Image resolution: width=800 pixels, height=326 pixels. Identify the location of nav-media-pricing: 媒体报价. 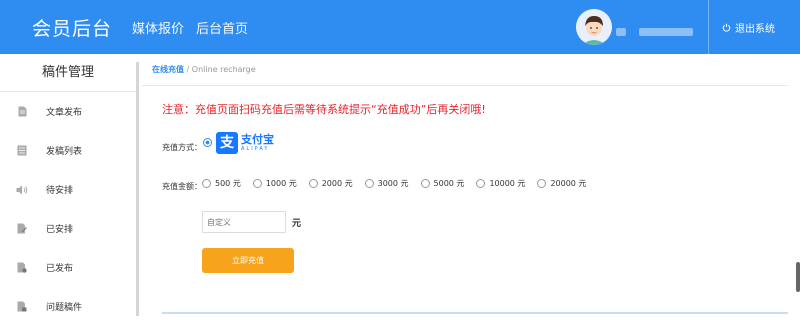
(158, 27).